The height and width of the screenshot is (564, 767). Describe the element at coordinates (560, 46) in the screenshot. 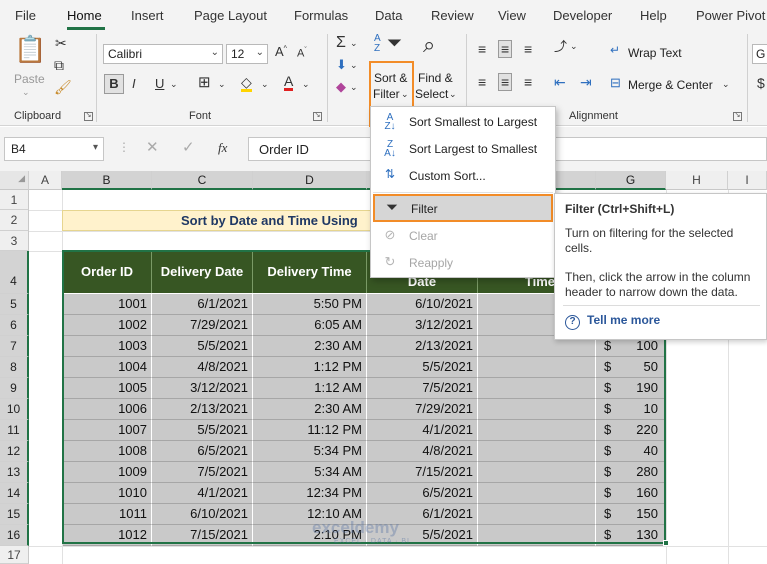

I see `orientation-icon: ⤴` at that location.